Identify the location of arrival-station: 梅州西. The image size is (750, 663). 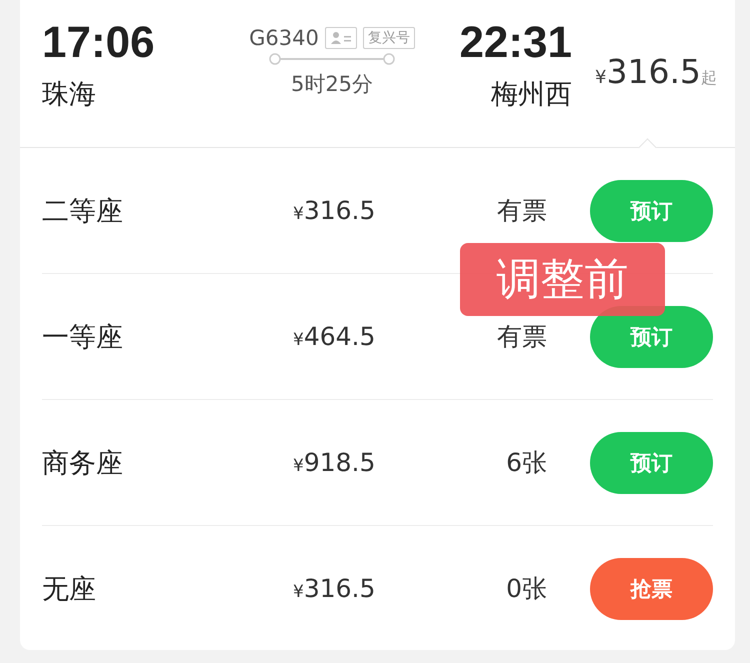
(531, 95).